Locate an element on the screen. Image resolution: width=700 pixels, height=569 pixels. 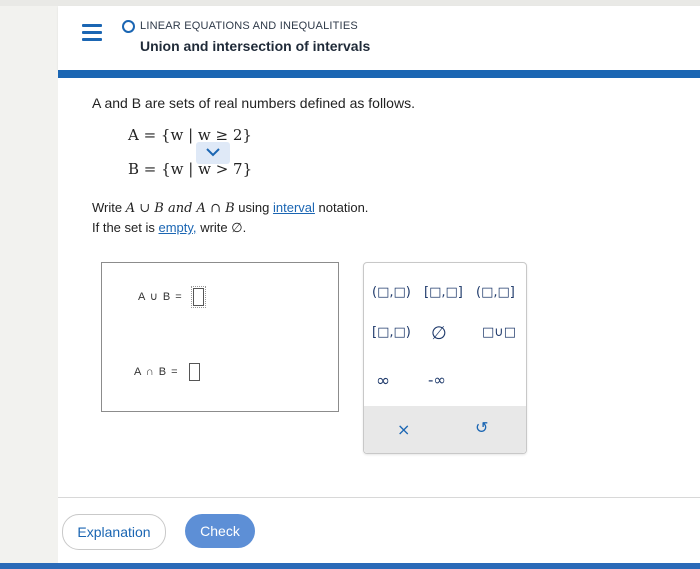
interval-link: interval is located at coordinates (294, 207).